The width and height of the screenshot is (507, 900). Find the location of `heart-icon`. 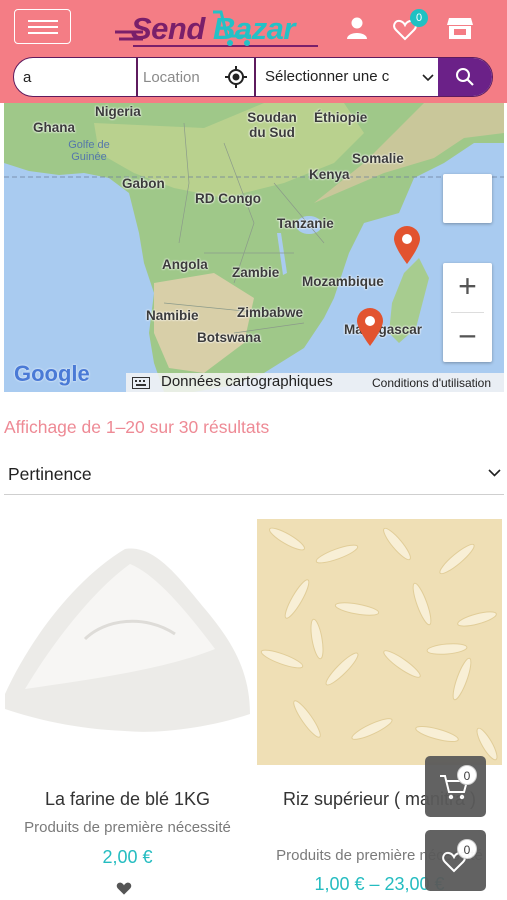

heart-icon is located at coordinates (124, 888).